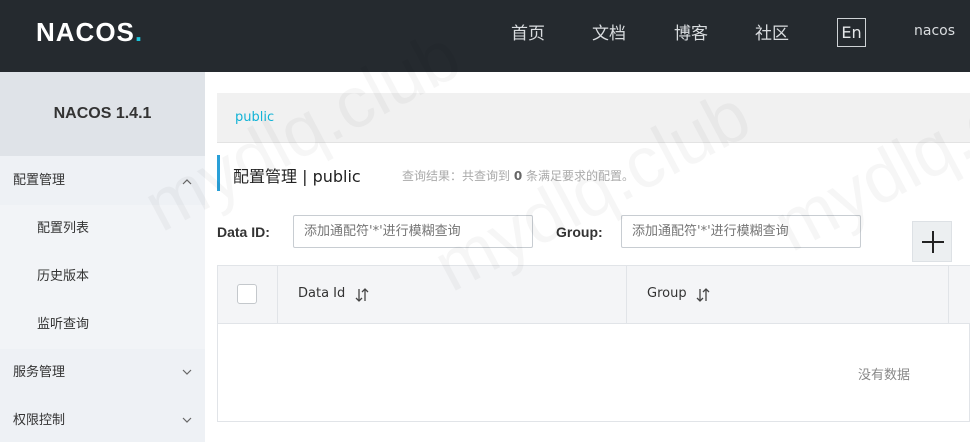 The image size is (970, 445). I want to click on query-result-text: 查询结果：共查询到 0 条满足要求的配置。, so click(518, 176).